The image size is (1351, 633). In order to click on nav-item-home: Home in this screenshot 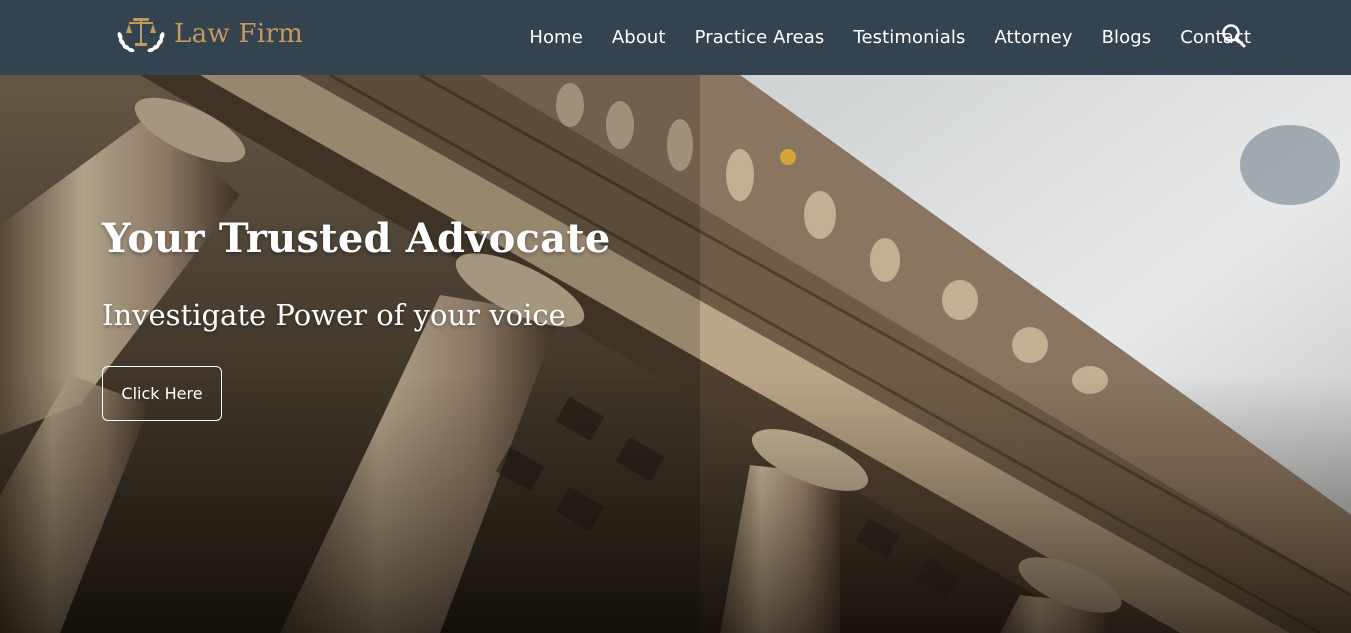, I will do `click(556, 37)`.